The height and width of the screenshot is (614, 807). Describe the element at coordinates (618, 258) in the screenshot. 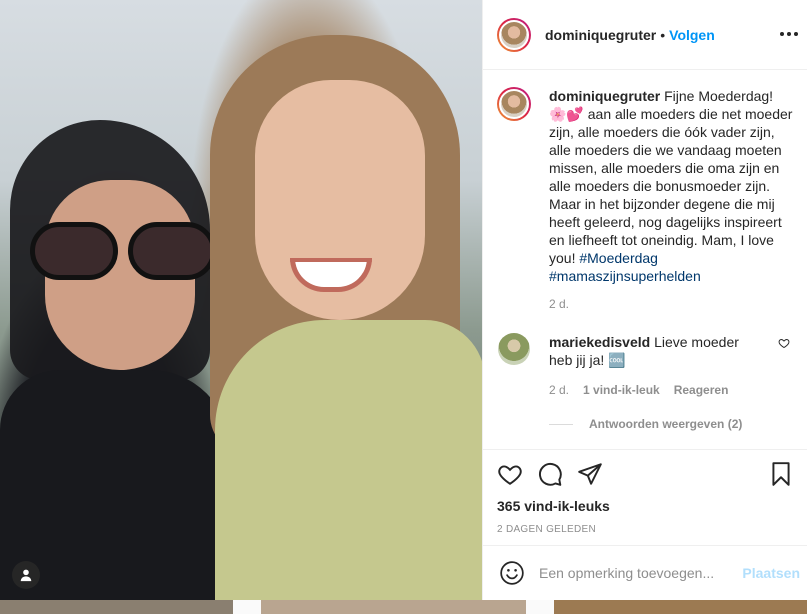

I see `hashtag-link: #Moederdag` at that location.